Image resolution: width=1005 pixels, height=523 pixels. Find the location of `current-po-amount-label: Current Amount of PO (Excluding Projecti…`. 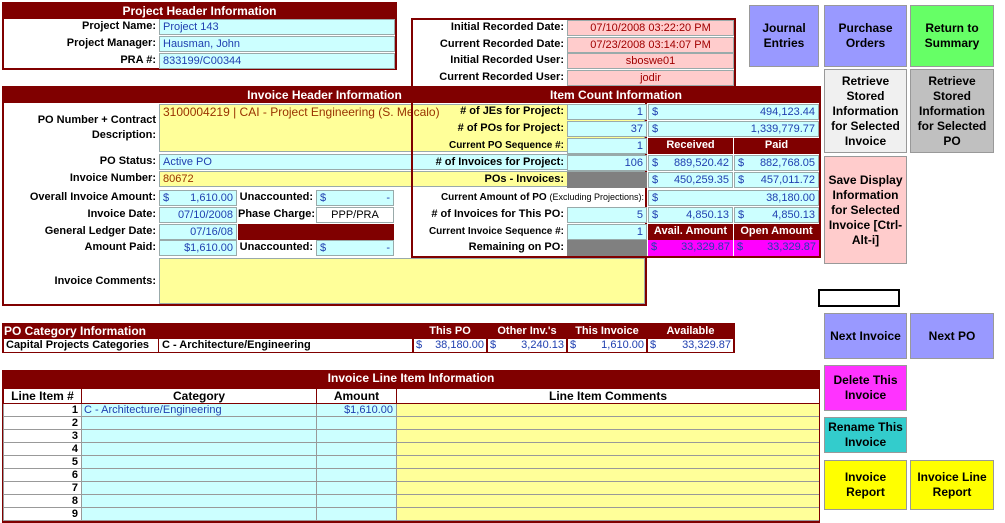

current-po-amount-label: Current Amount of PO (Excluding Projecti… is located at coordinates (530, 198).